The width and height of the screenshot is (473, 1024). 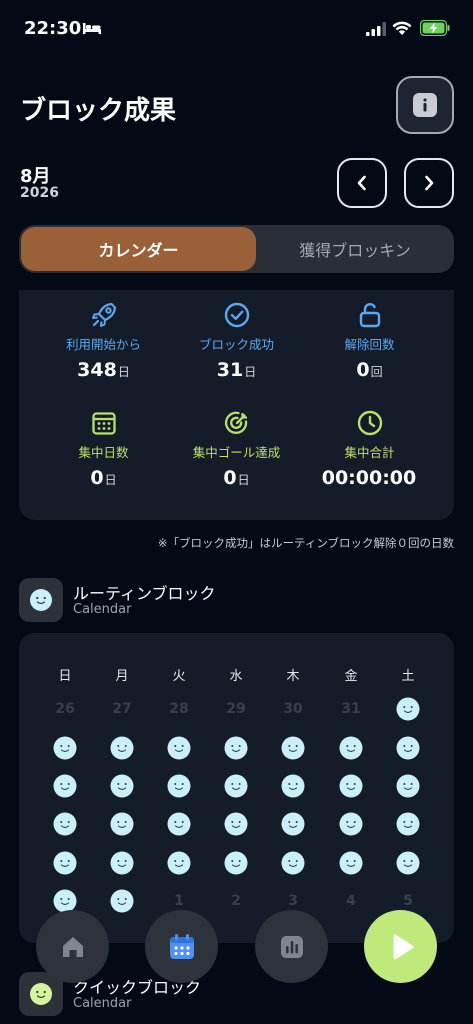 I want to click on calendar-outside-day: 26, so click(x=65, y=709).